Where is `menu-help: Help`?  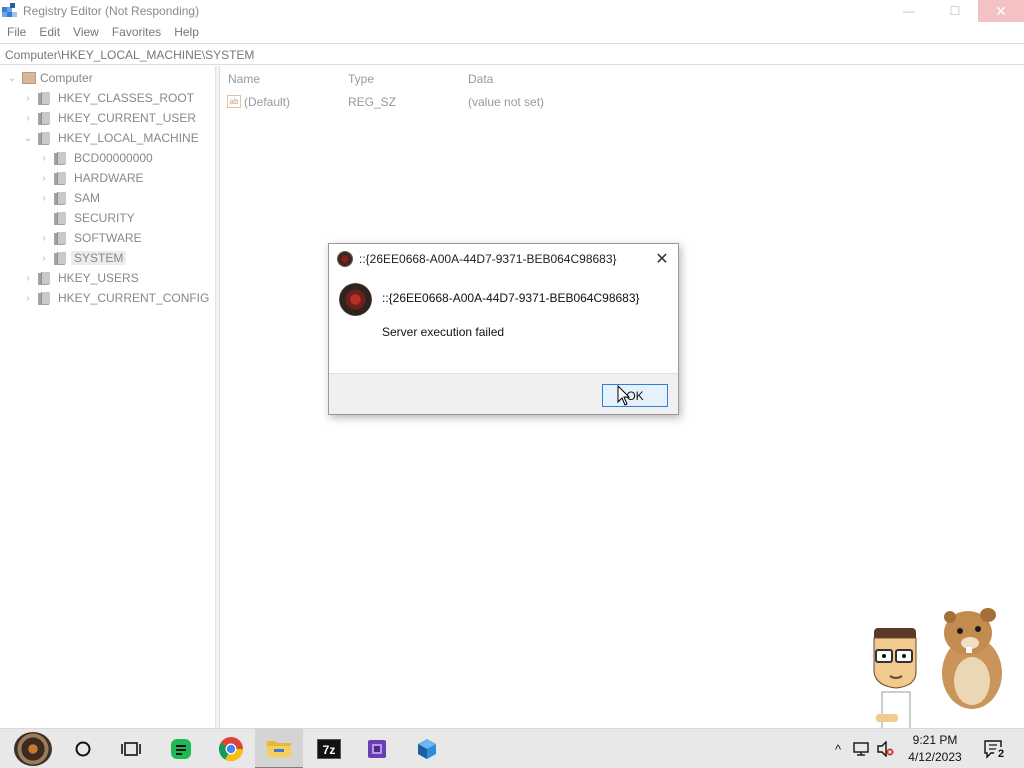
menu-help: Help is located at coordinates (186, 32).